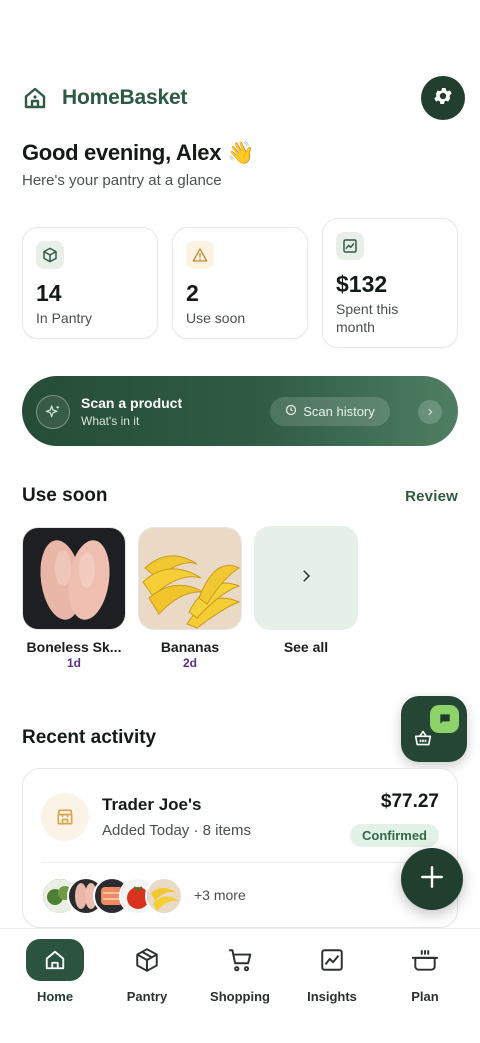  What do you see at coordinates (390, 283) in the screenshot?
I see `stat-card-spent: $132 Spent this month` at bounding box center [390, 283].